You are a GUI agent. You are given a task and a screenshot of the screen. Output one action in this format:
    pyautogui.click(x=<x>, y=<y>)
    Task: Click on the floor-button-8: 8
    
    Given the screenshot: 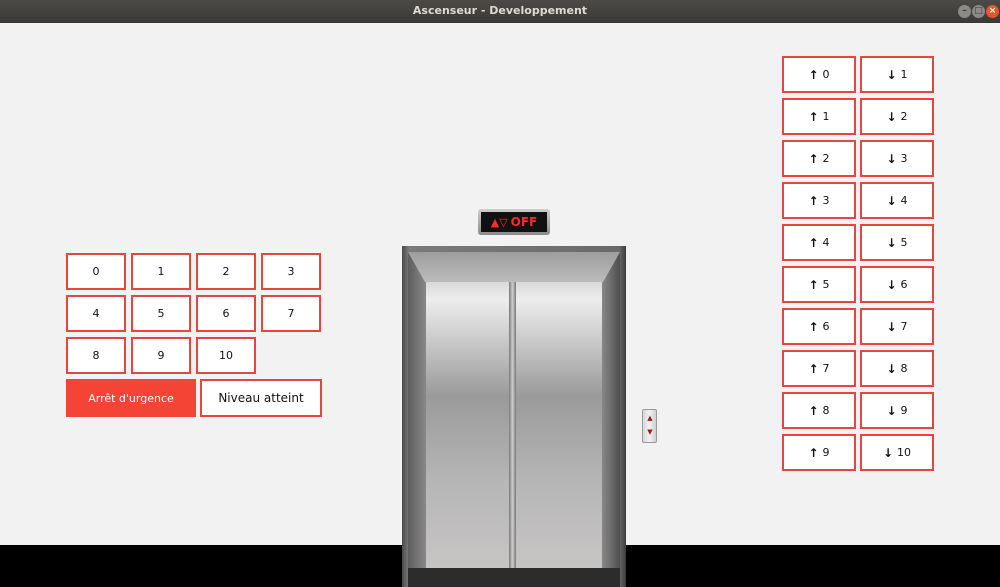 What is the action you would take?
    pyautogui.click(x=96, y=355)
    